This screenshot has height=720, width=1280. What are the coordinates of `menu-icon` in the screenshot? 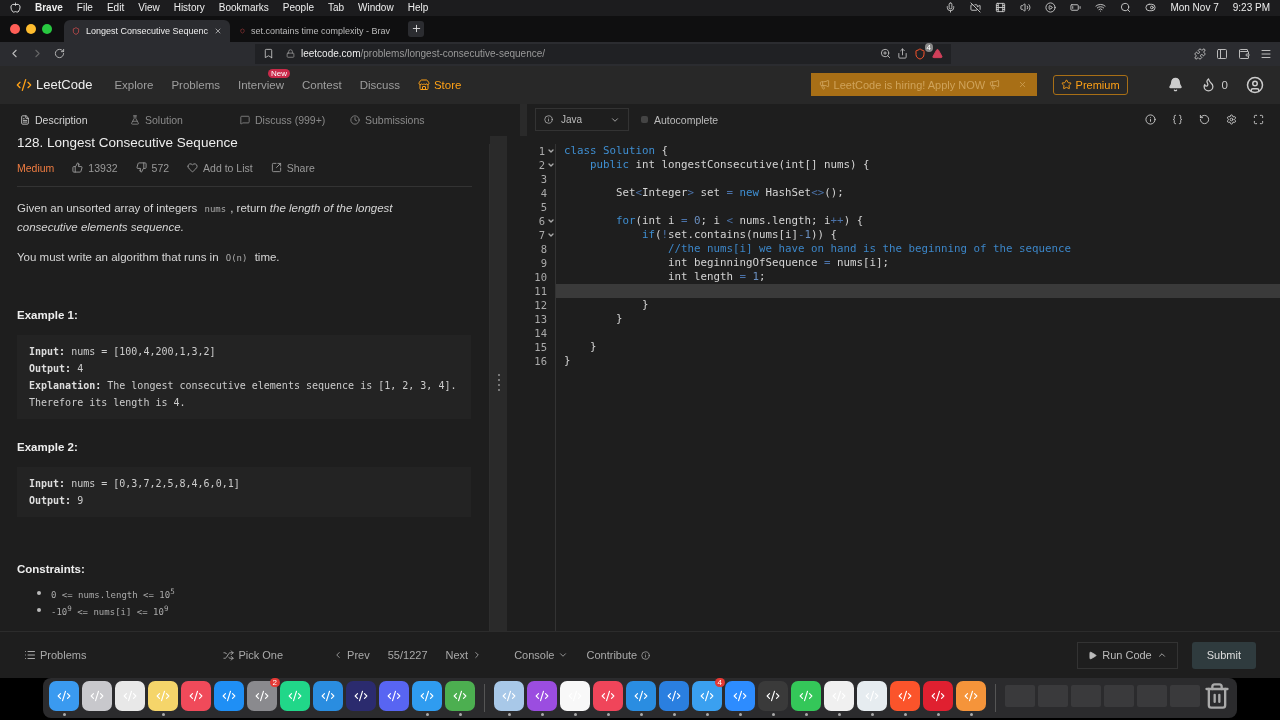 It's located at (1266, 53).